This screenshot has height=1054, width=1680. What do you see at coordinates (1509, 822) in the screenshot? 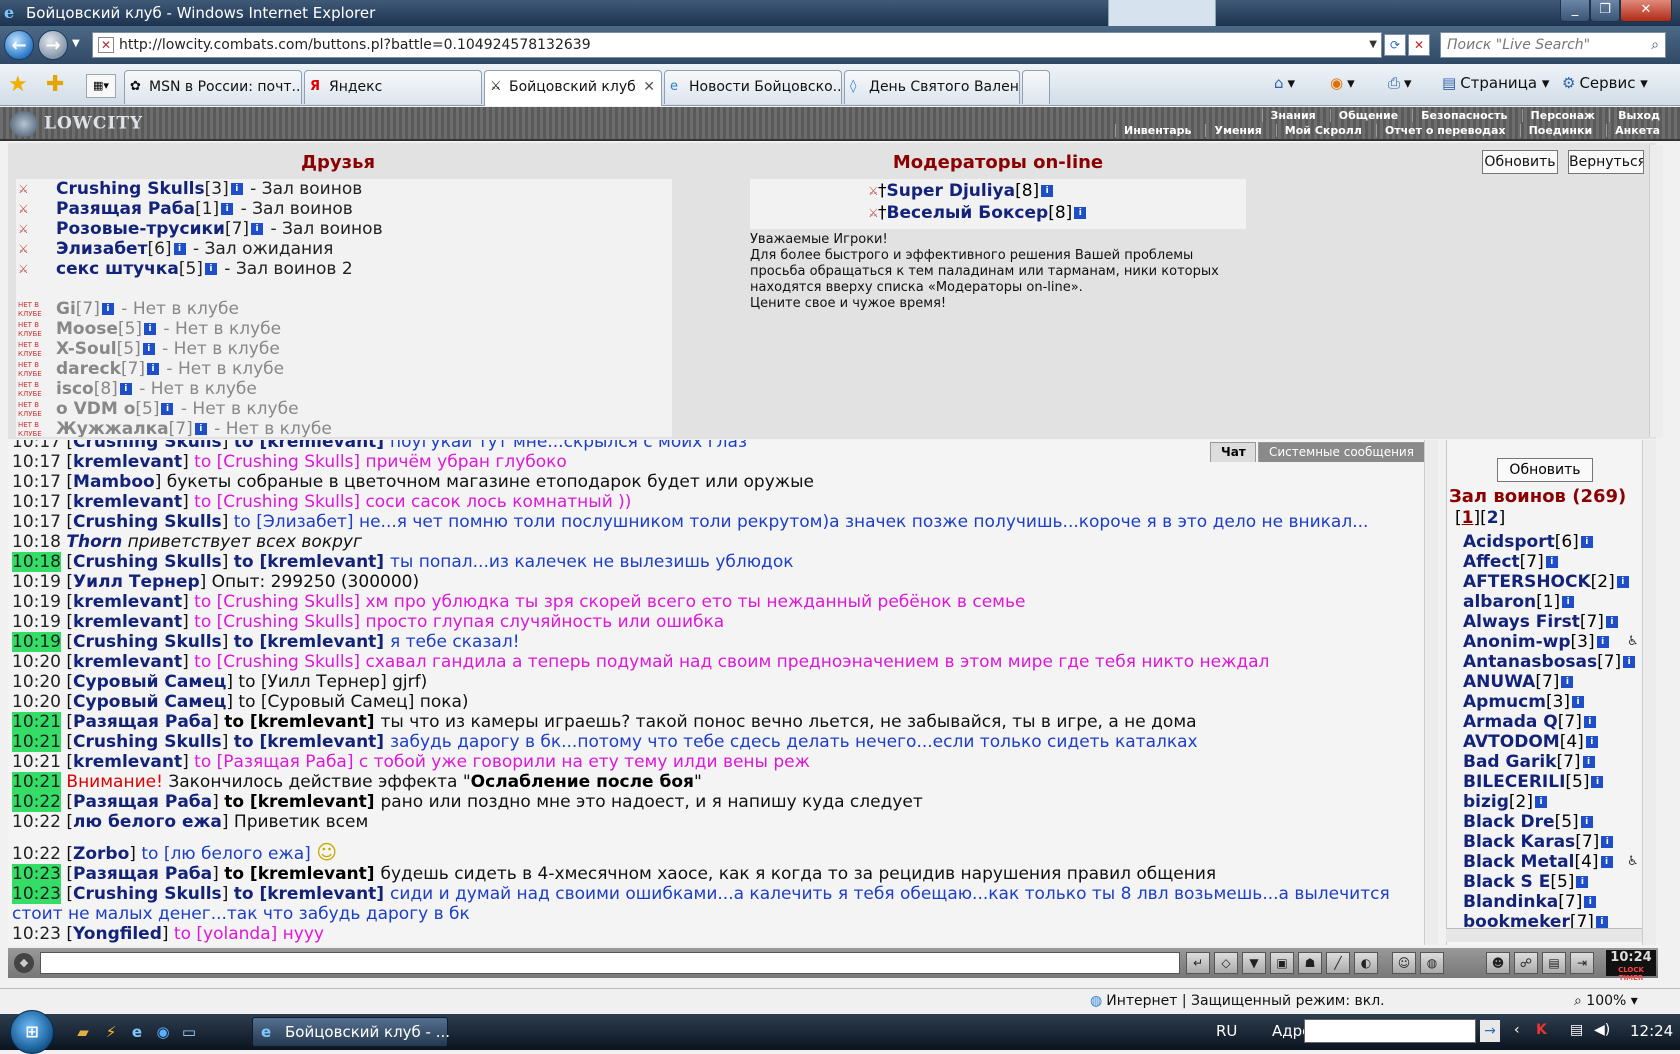
I see `player-name: Black Dre` at bounding box center [1509, 822].